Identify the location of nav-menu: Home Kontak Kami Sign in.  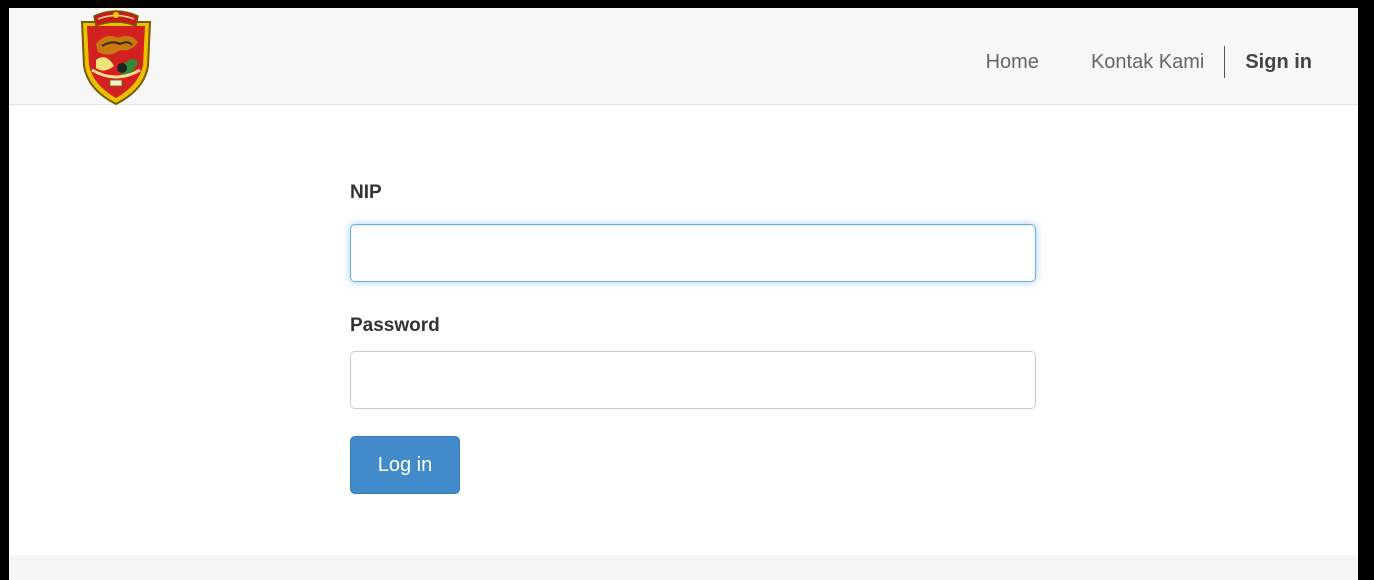
(1149, 62).